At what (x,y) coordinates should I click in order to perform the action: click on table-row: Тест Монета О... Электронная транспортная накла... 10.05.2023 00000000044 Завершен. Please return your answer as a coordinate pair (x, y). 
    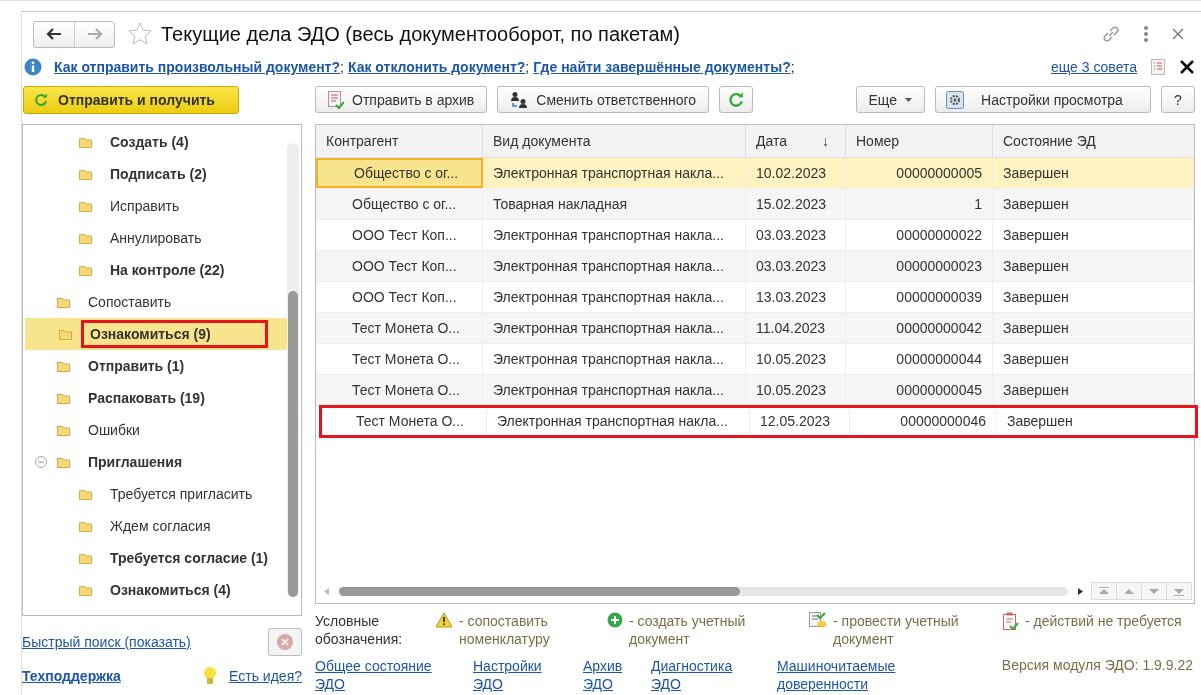
    Looking at the image, I should click on (755, 359).